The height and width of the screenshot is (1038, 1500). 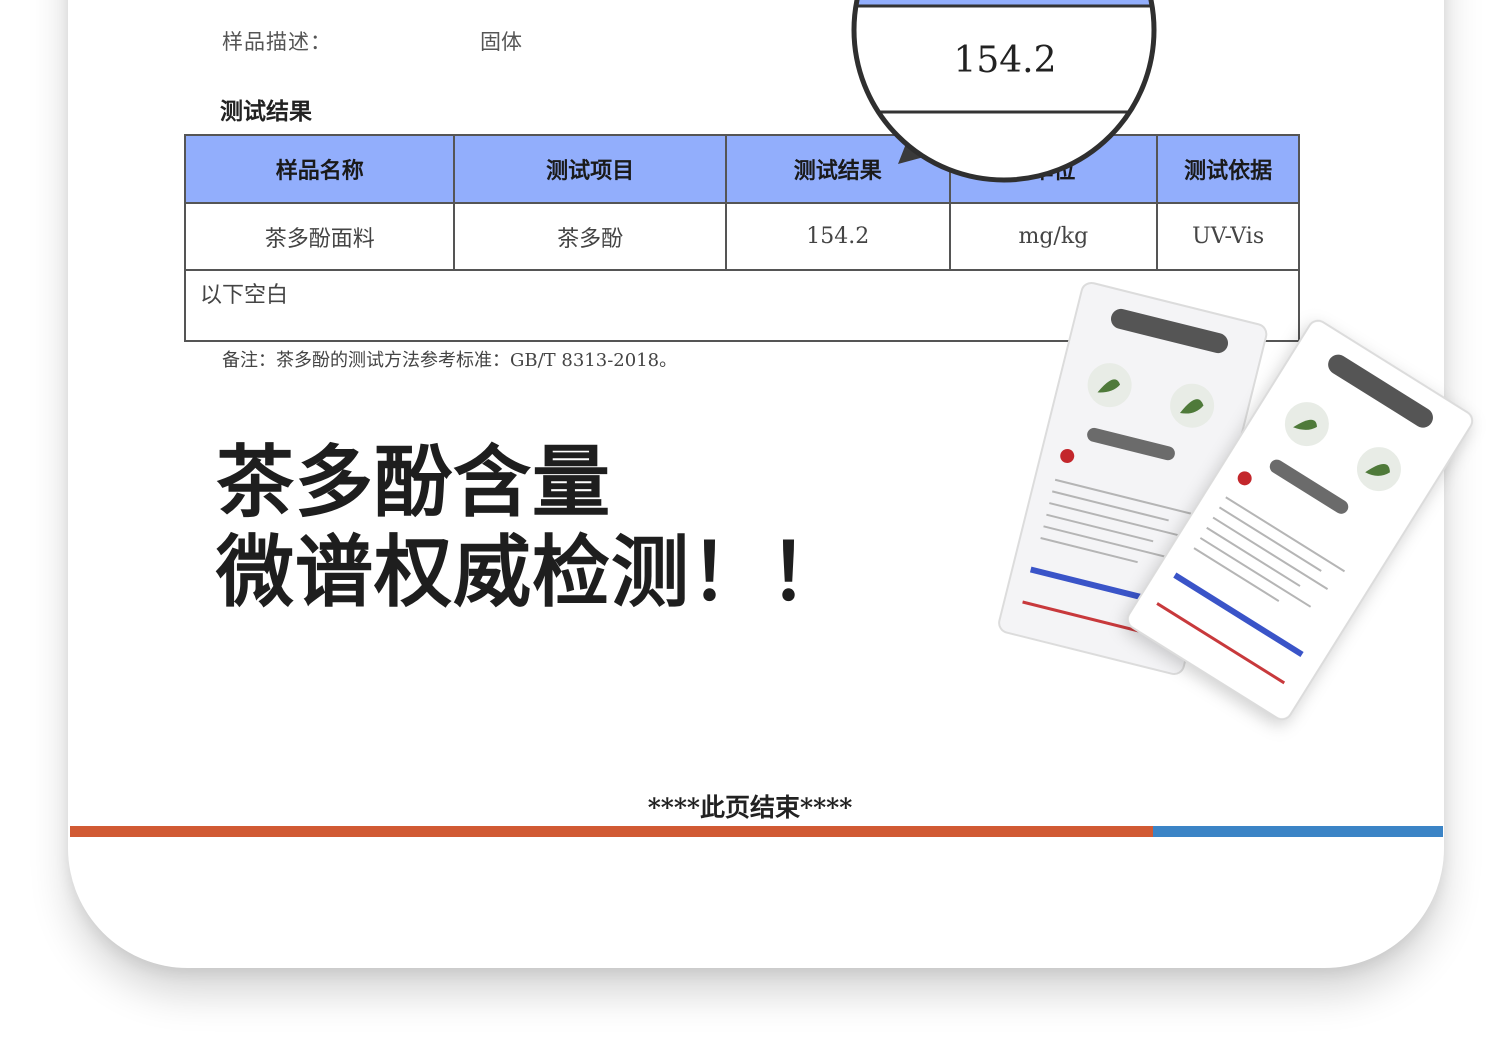 I want to click on accent-bar-blue, so click(x=1298, y=831).